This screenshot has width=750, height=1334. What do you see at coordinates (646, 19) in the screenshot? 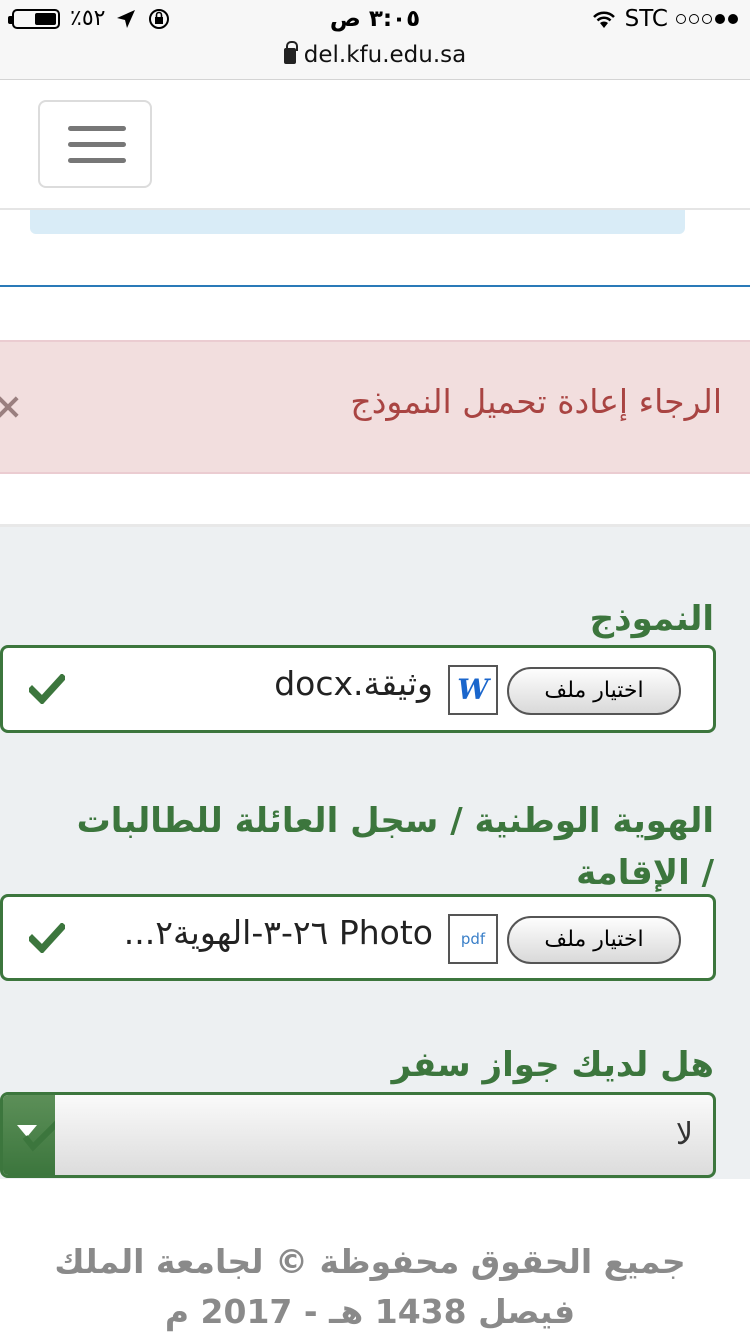
I see `carrier-name: STC` at bounding box center [646, 19].